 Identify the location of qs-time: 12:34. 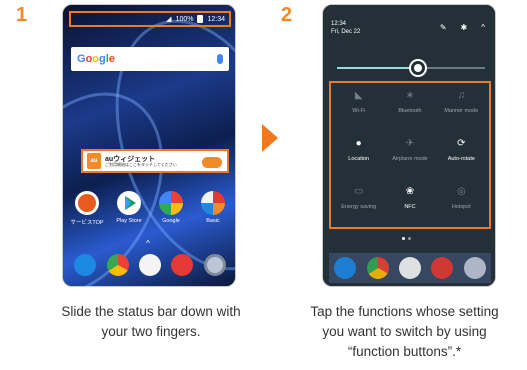
(339, 24).